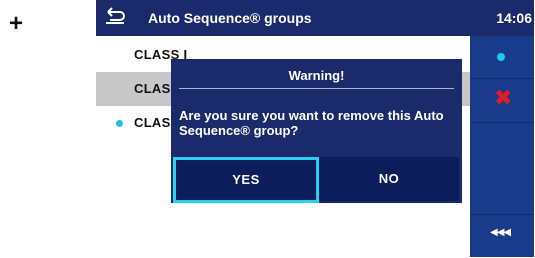  What do you see at coordinates (389, 179) in the screenshot?
I see `no-button: NO` at bounding box center [389, 179].